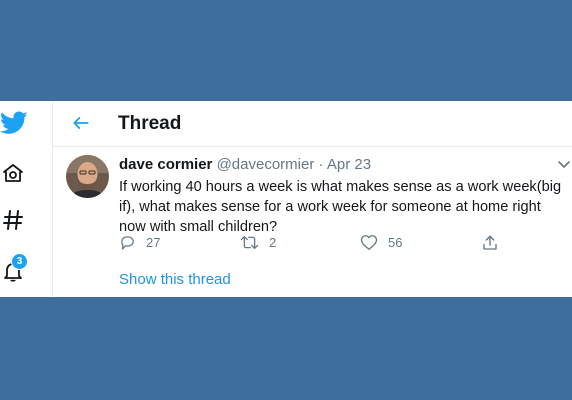 The width and height of the screenshot is (572, 400). I want to click on like-button: 56, so click(381, 242).